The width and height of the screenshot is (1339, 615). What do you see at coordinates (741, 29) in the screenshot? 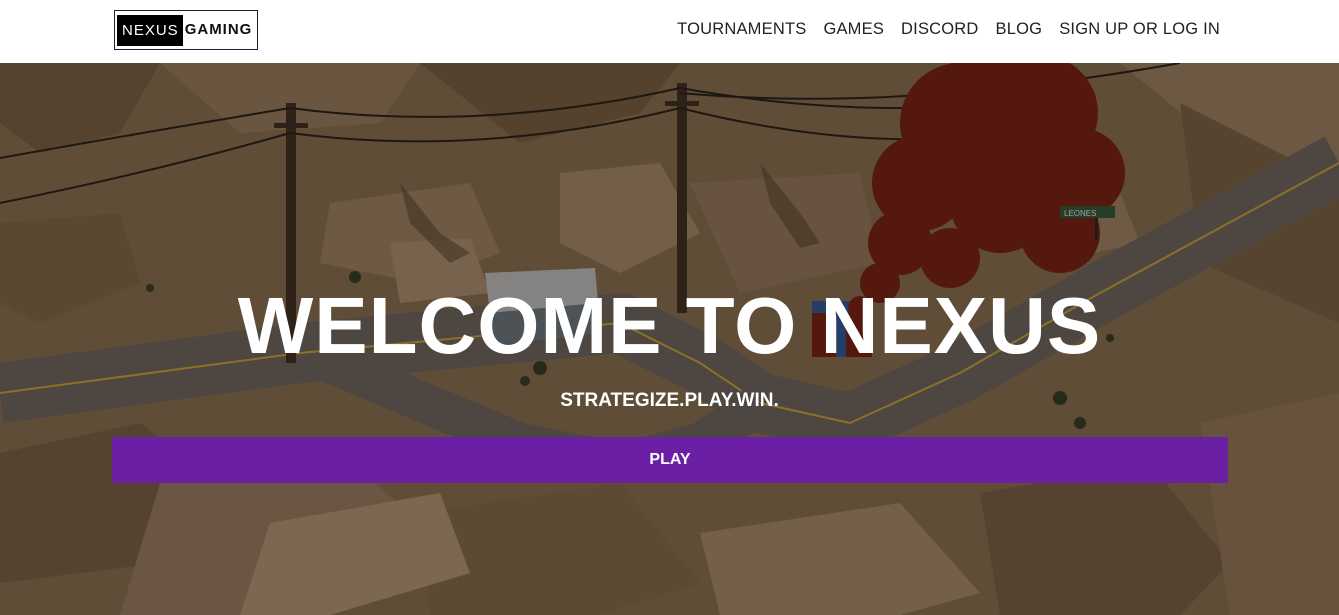
I see `nav-link-tournaments: TOURNAMENTS` at bounding box center [741, 29].